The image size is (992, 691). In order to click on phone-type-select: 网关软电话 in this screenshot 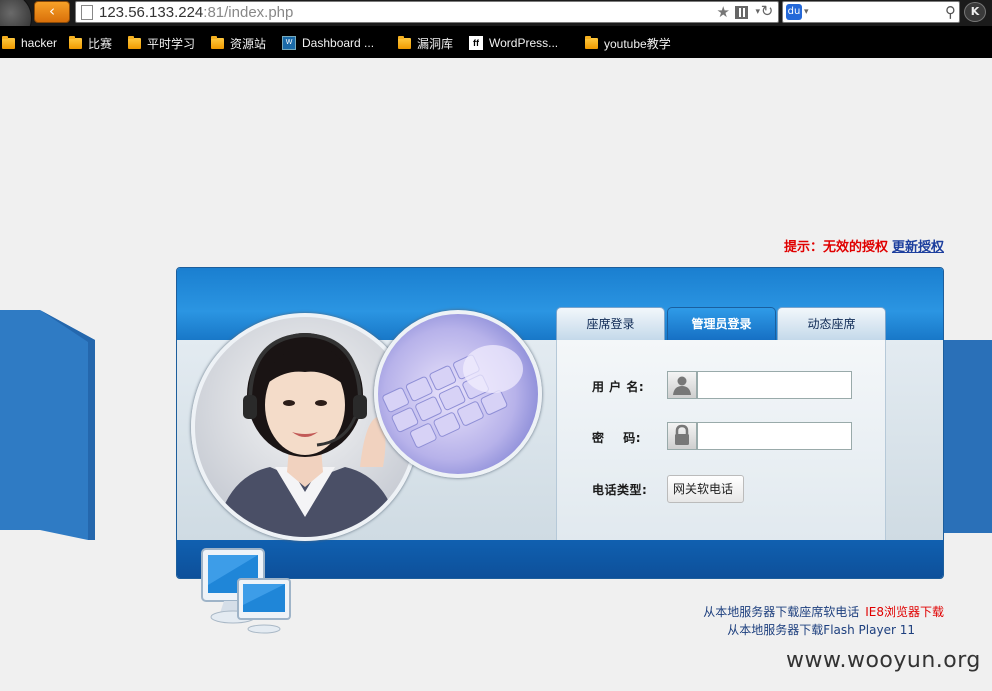, I will do `click(705, 489)`.